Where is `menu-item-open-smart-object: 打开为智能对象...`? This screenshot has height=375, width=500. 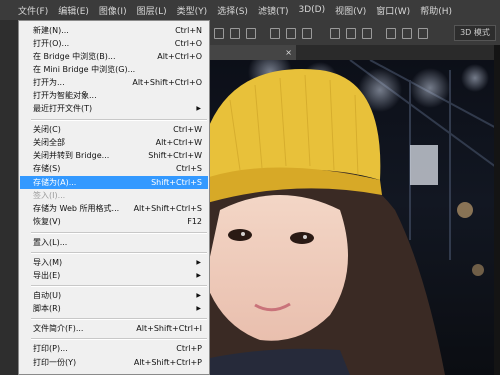 menu-item-open-smart-object: 打开为智能对象... is located at coordinates (114, 95).